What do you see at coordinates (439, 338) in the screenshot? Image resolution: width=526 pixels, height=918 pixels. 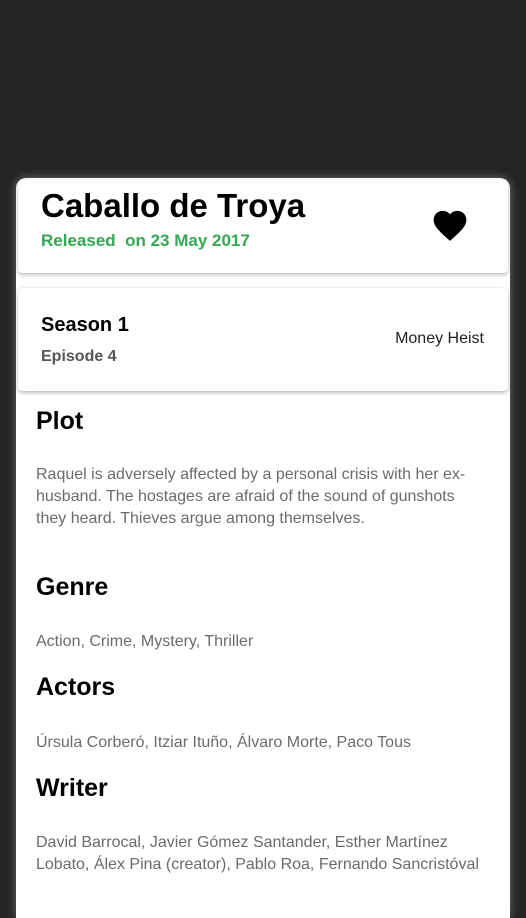 I see `series-name: Money Heist` at bounding box center [439, 338].